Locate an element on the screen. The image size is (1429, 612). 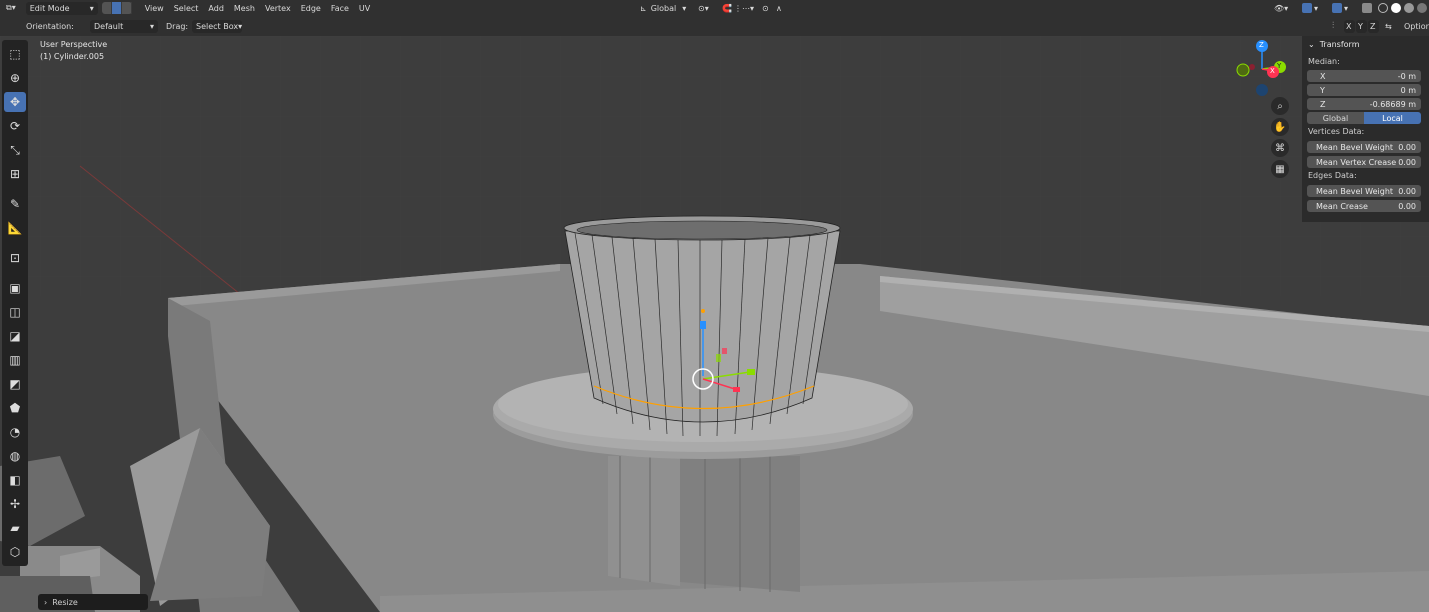
shading-solid-icon is located at coordinates (1396, 8).